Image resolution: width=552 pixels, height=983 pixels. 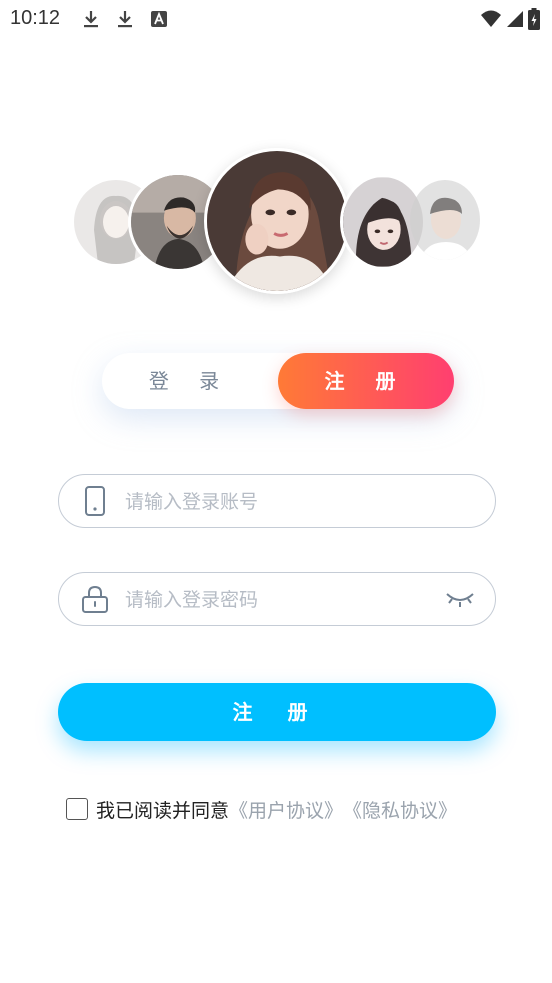 I want to click on user-agreement-link: 《用户协议》, so click(x=286, y=809).